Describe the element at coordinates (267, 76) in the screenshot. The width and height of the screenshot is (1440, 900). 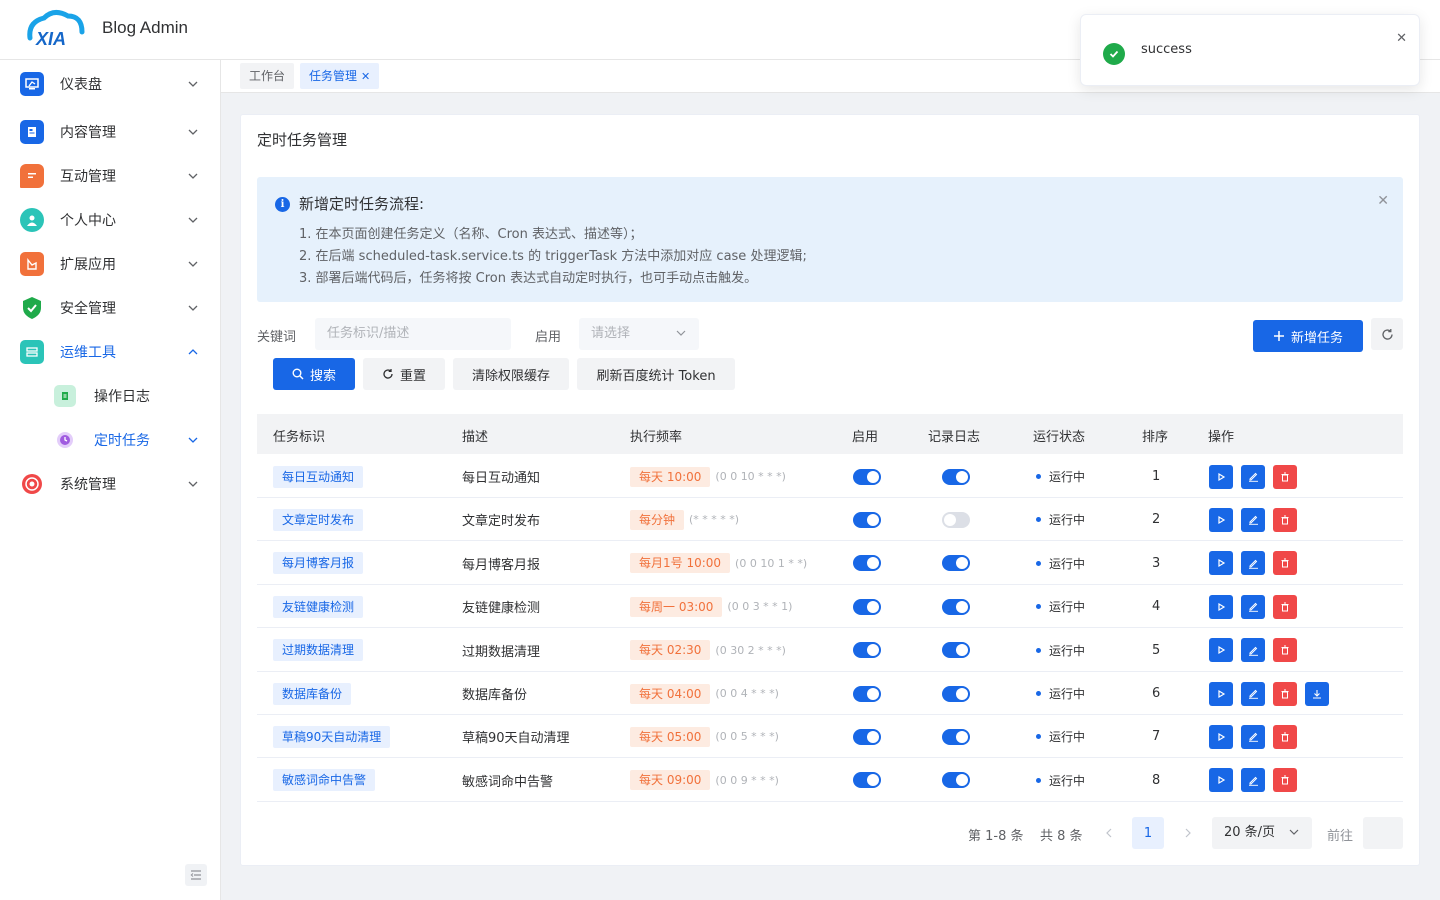
I see `tab-workbench: 工作台` at that location.